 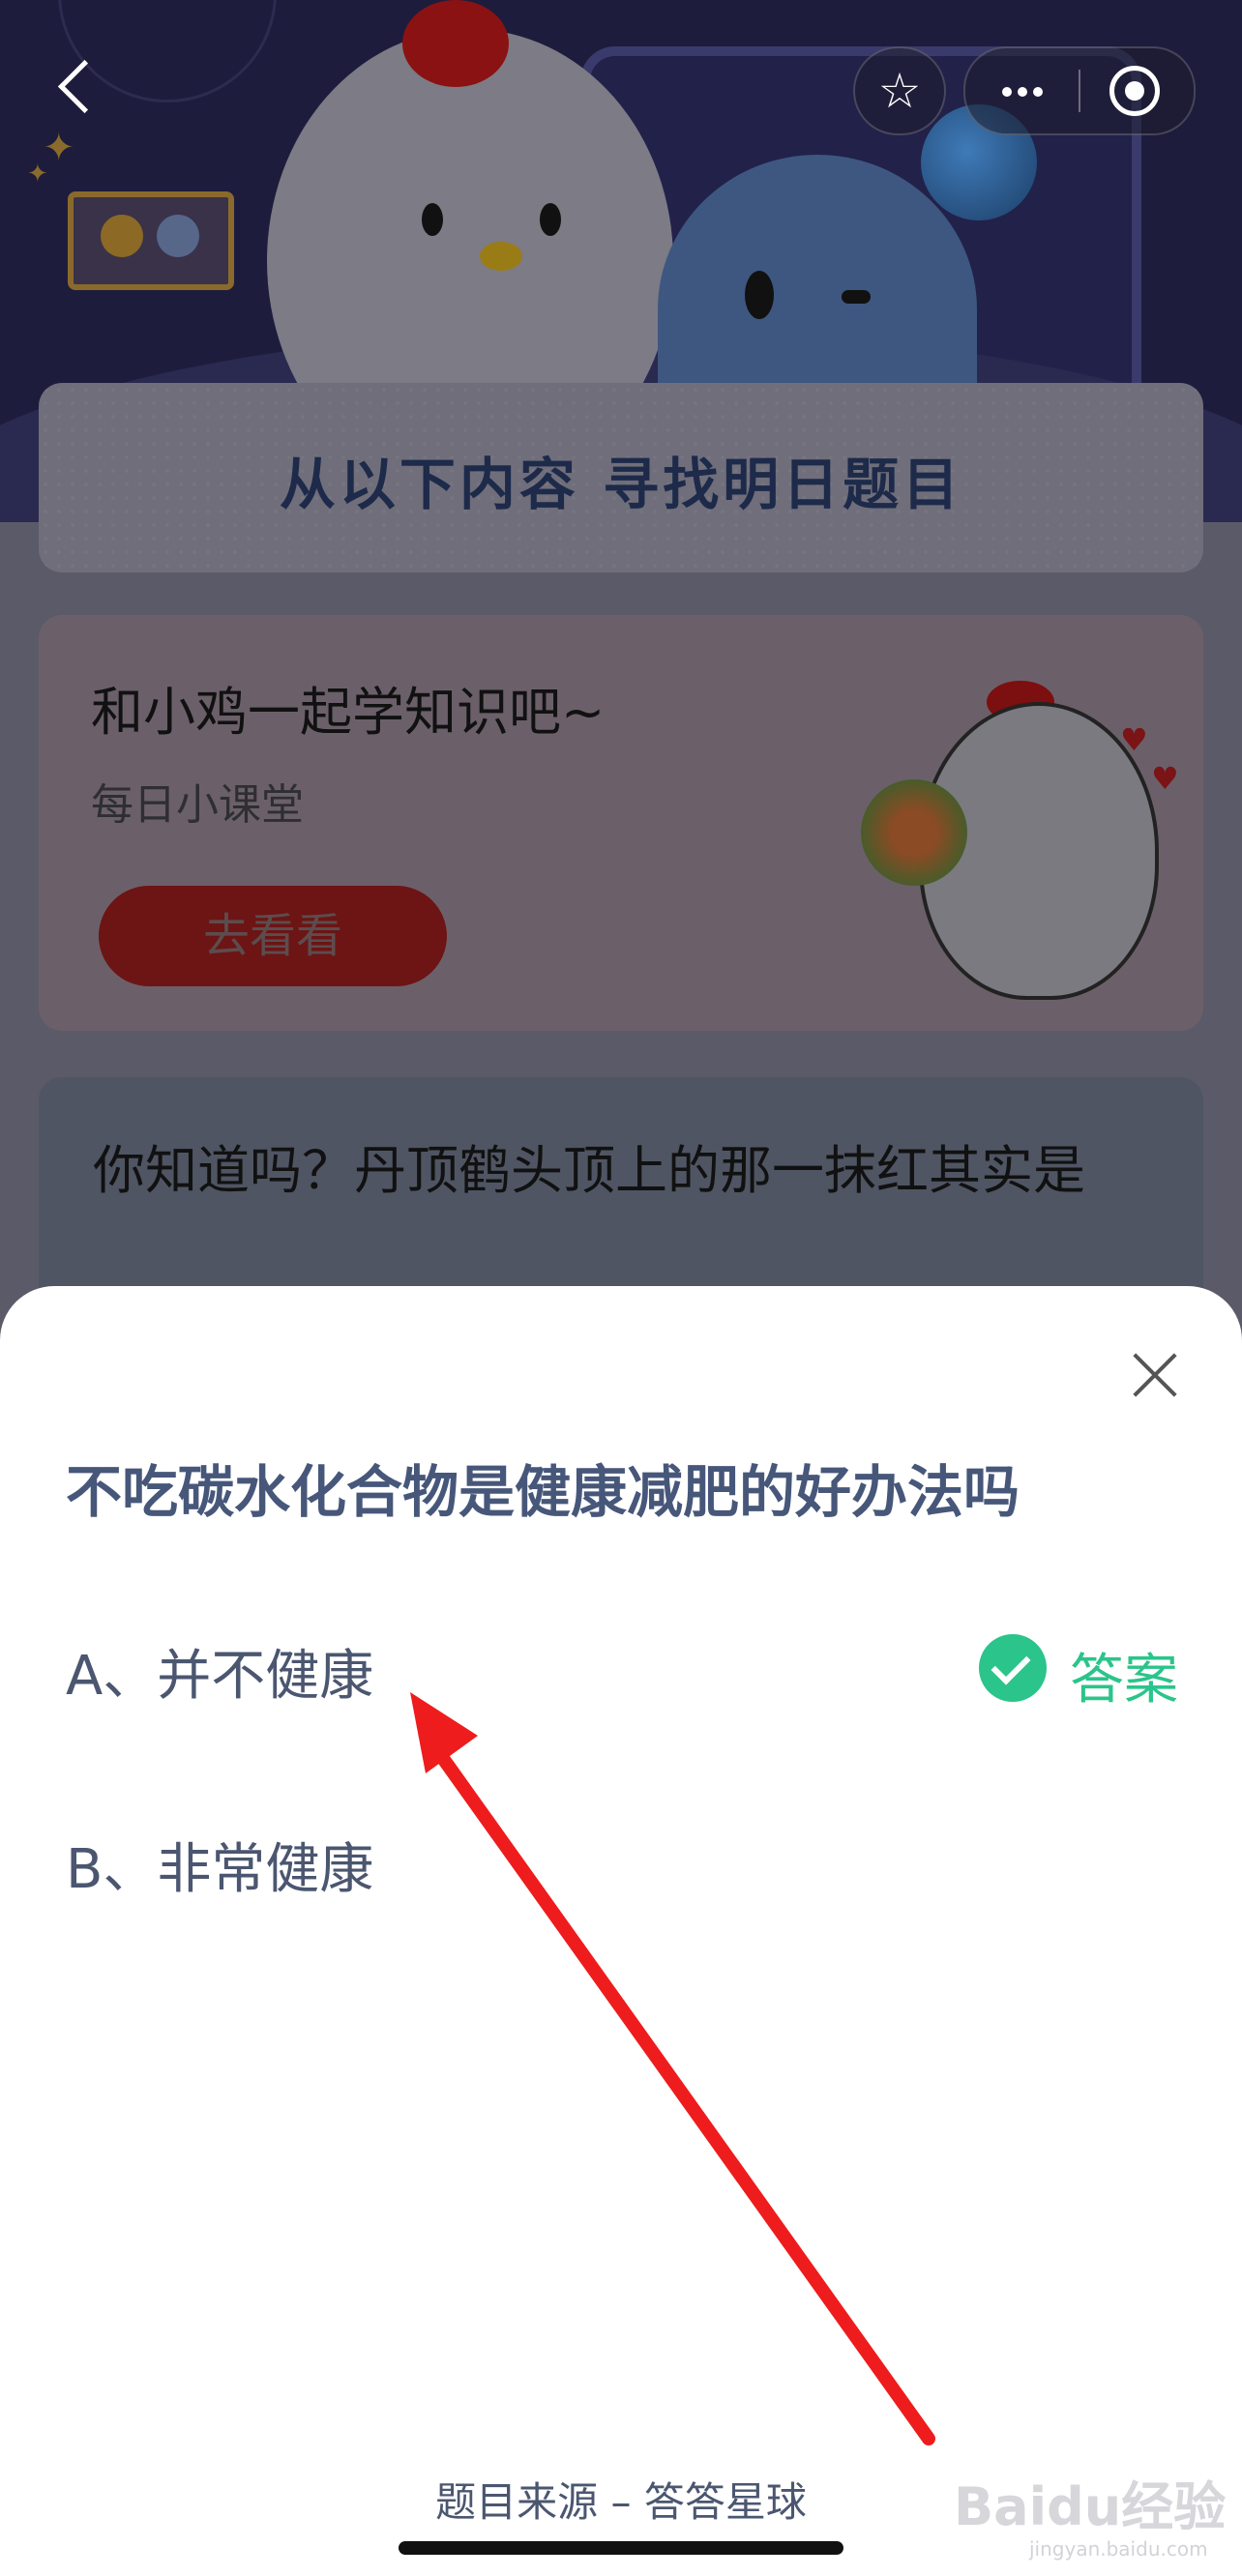 What do you see at coordinates (621, 484) in the screenshot?
I see `find-card-title: 从以下内容 寻找明日题目` at bounding box center [621, 484].